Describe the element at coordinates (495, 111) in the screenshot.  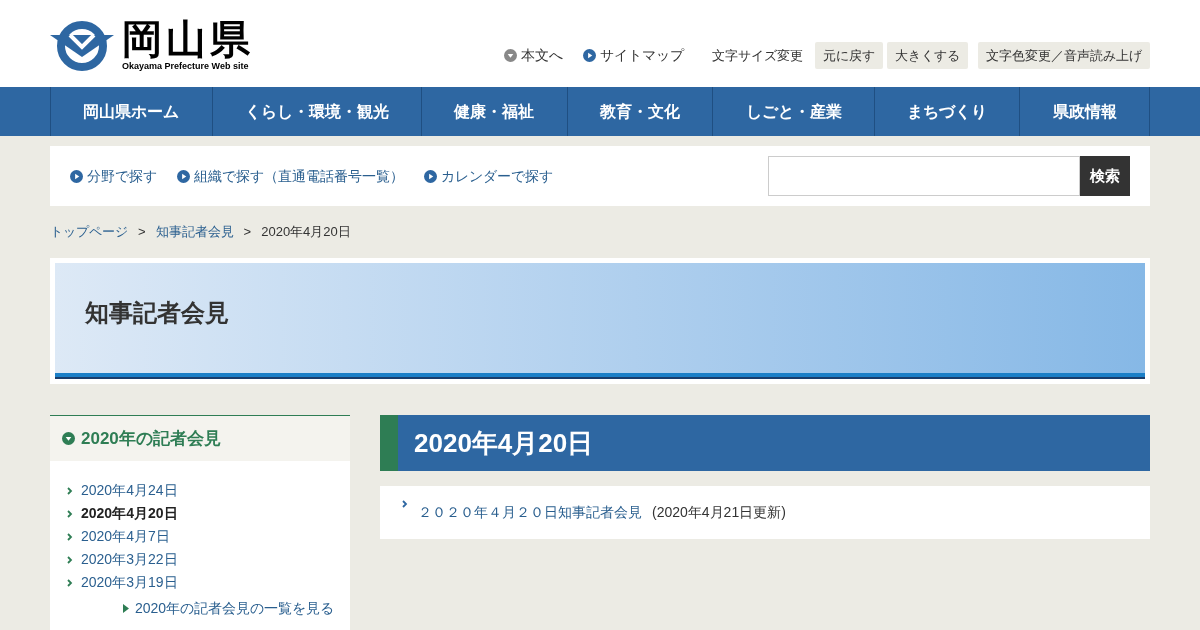
I see `nav-tab: 健康・福祉` at that location.